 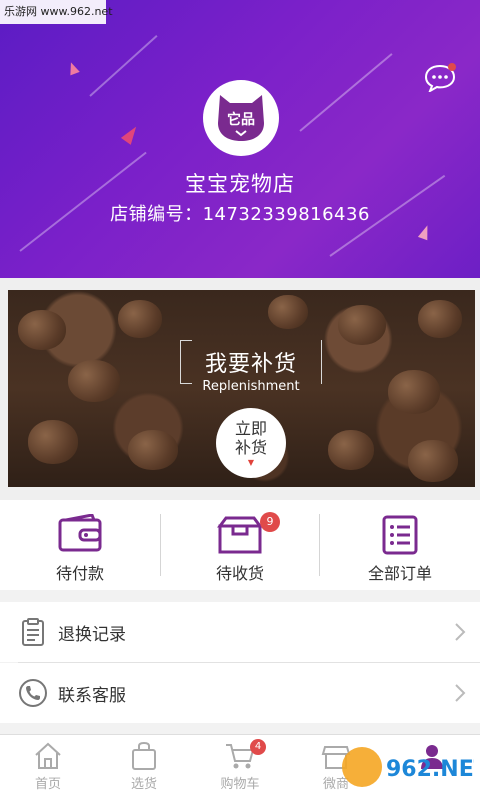 I want to click on order-label: 待收货, so click(x=239, y=573).